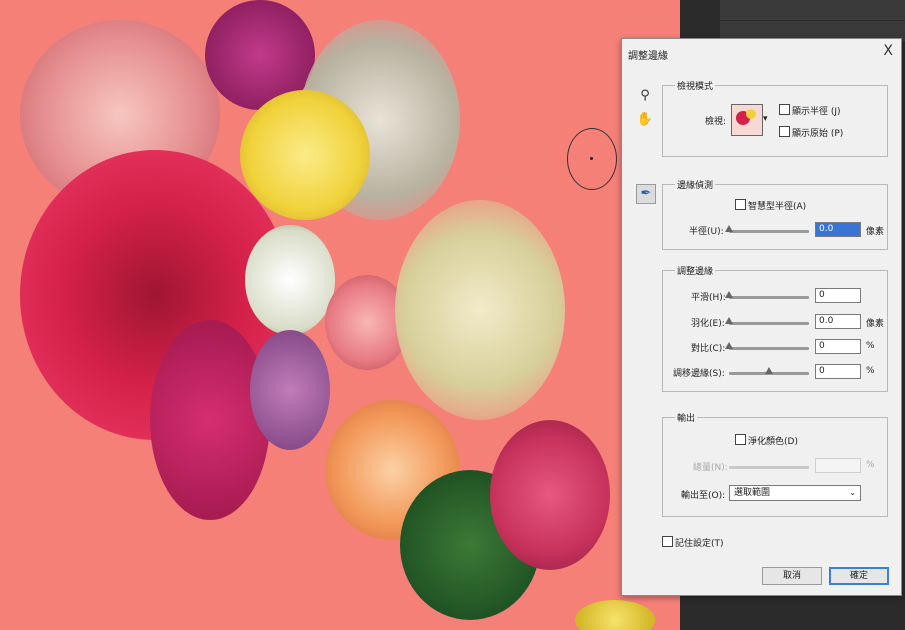 This screenshot has height=630, width=905. I want to click on contrast-label: 對比(C):, so click(708, 349).